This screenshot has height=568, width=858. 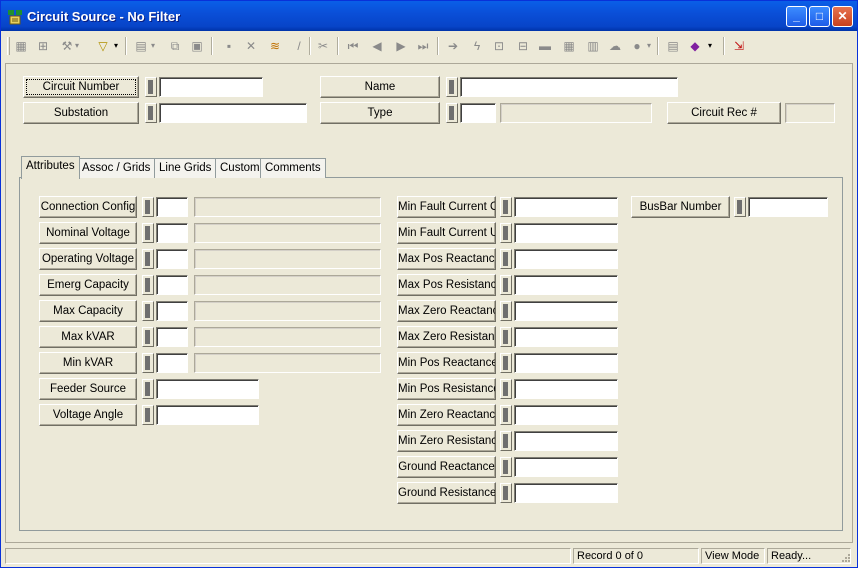 I want to click on min-zero-resistance-button: Min Zero Resistance, so click(x=446, y=441).